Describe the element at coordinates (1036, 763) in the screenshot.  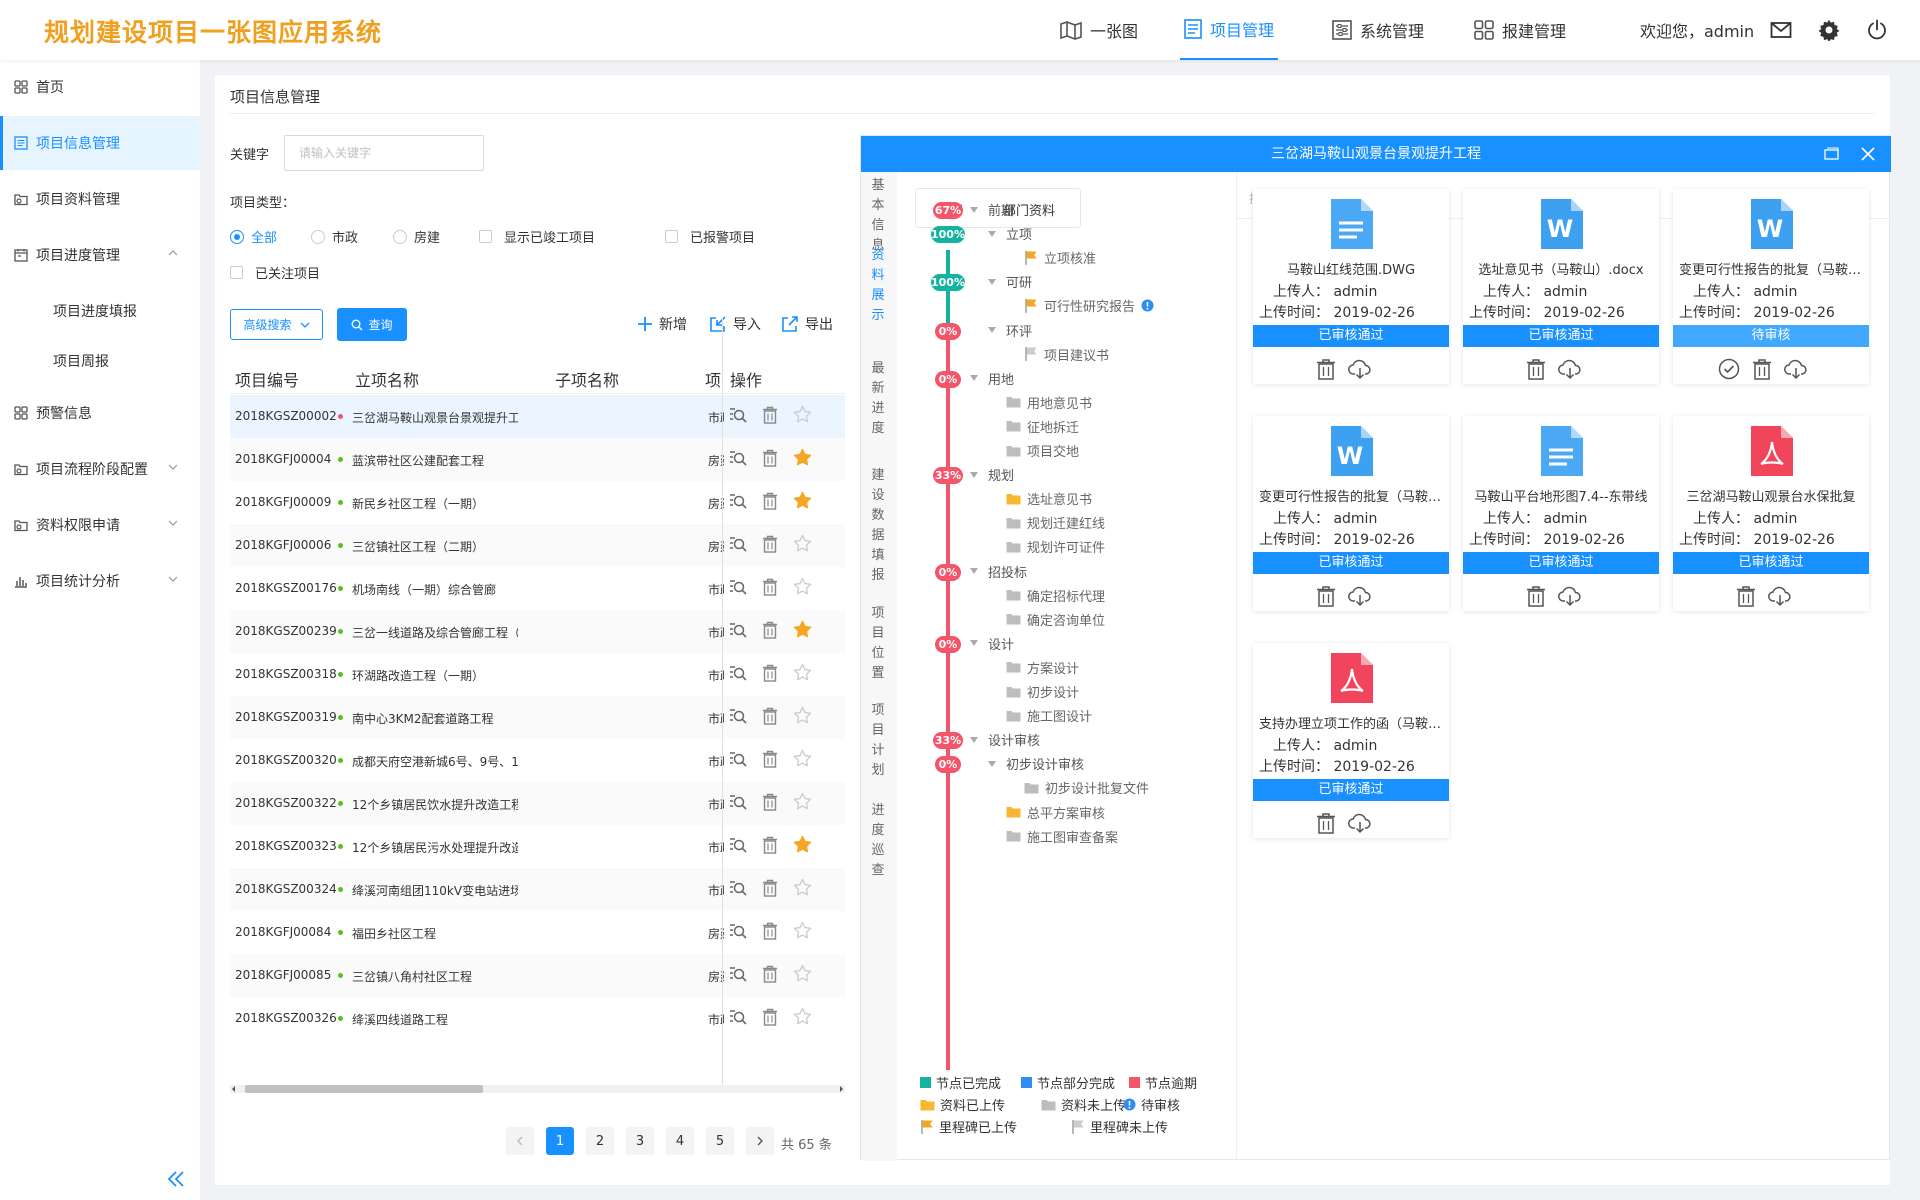
I see `tree-node: 初步设计审核` at that location.